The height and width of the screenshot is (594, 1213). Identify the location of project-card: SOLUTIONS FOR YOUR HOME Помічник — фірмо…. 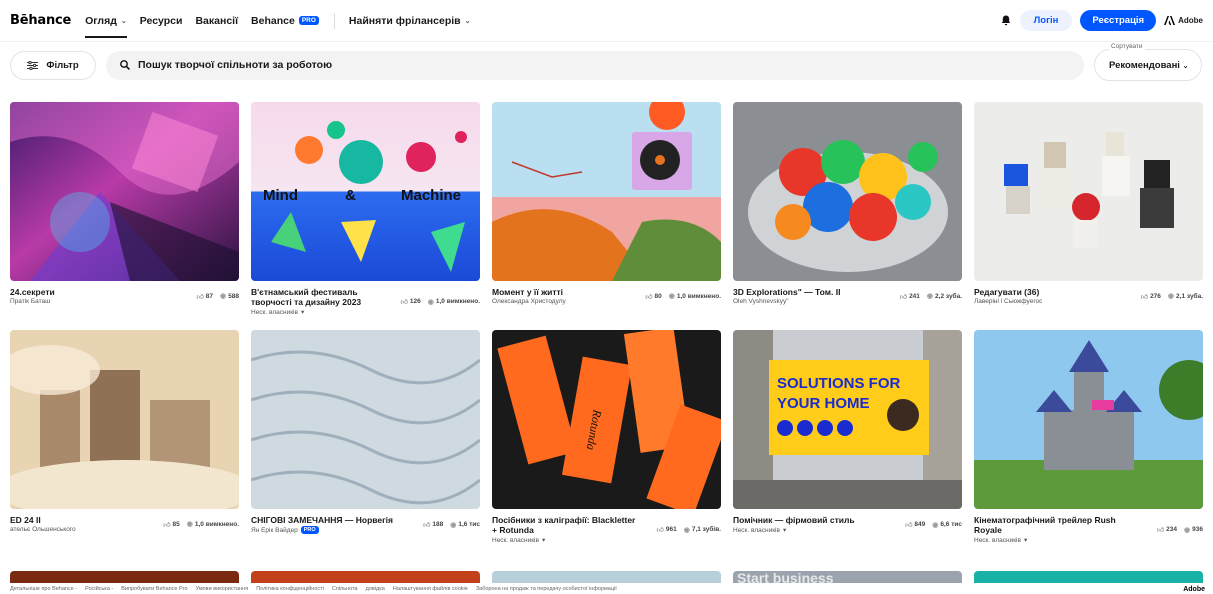
(847, 432).